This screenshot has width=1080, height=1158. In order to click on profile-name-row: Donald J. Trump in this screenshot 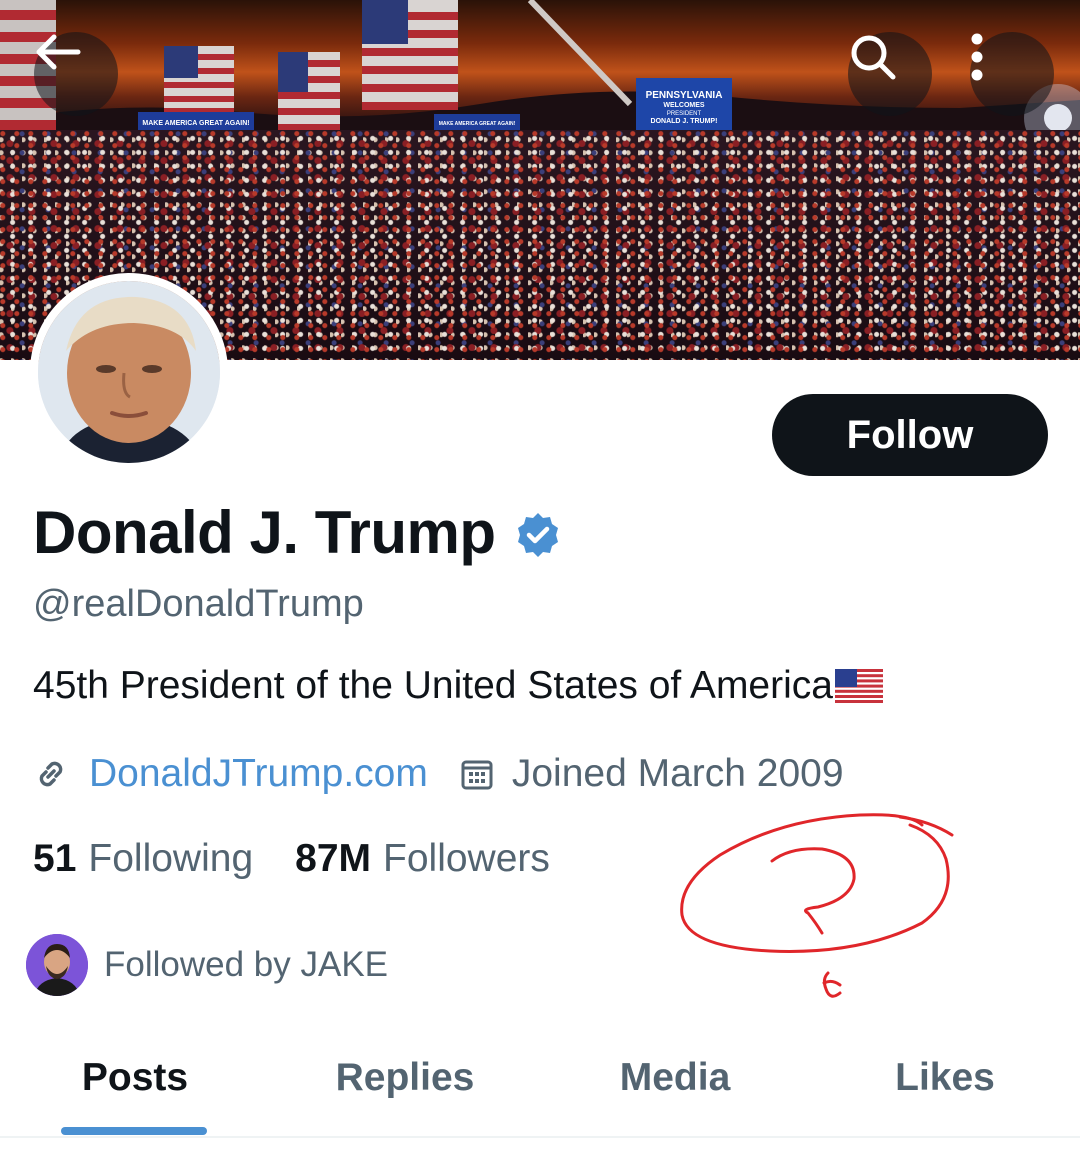, I will do `click(297, 532)`.